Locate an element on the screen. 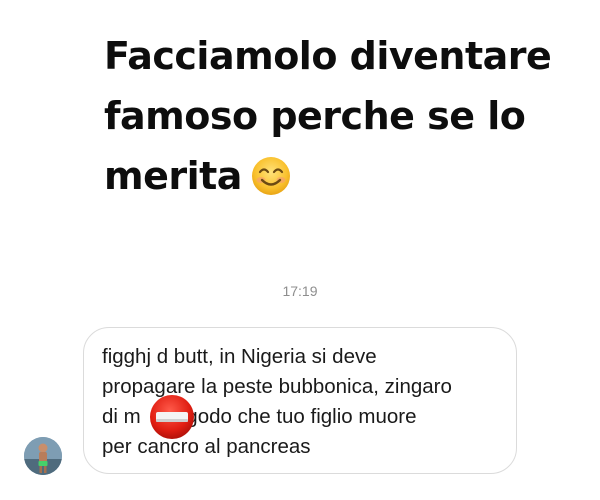 Image resolution: width=600 pixels, height=500 pixels. headline-line-3: merita is located at coordinates (339, 176).